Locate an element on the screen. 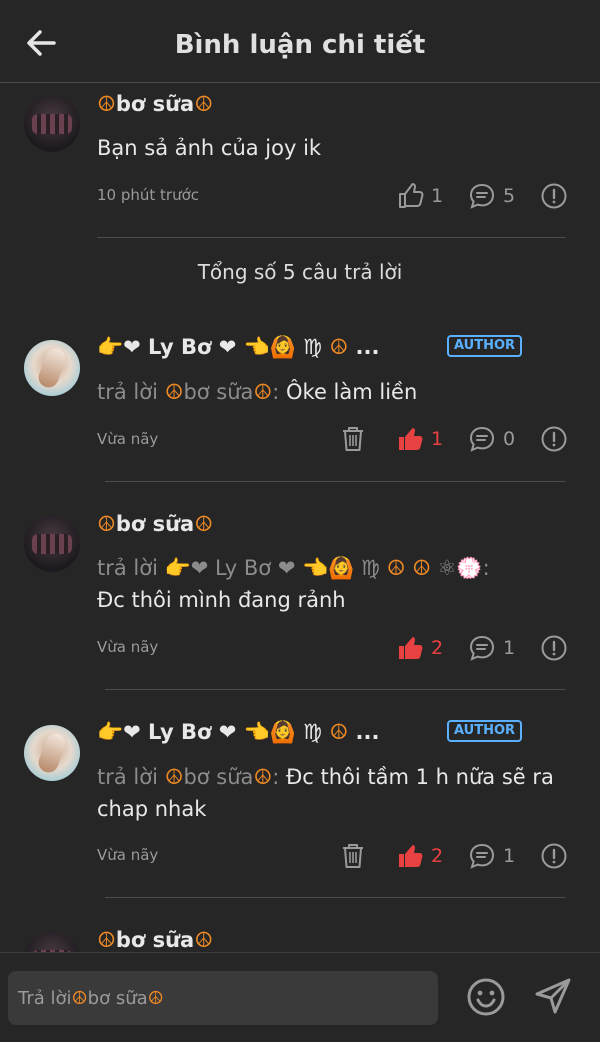 This screenshot has width=600, height=1042. reply-composer: Trả lời ☮ bơ sữa ☮ is located at coordinates (300, 997).